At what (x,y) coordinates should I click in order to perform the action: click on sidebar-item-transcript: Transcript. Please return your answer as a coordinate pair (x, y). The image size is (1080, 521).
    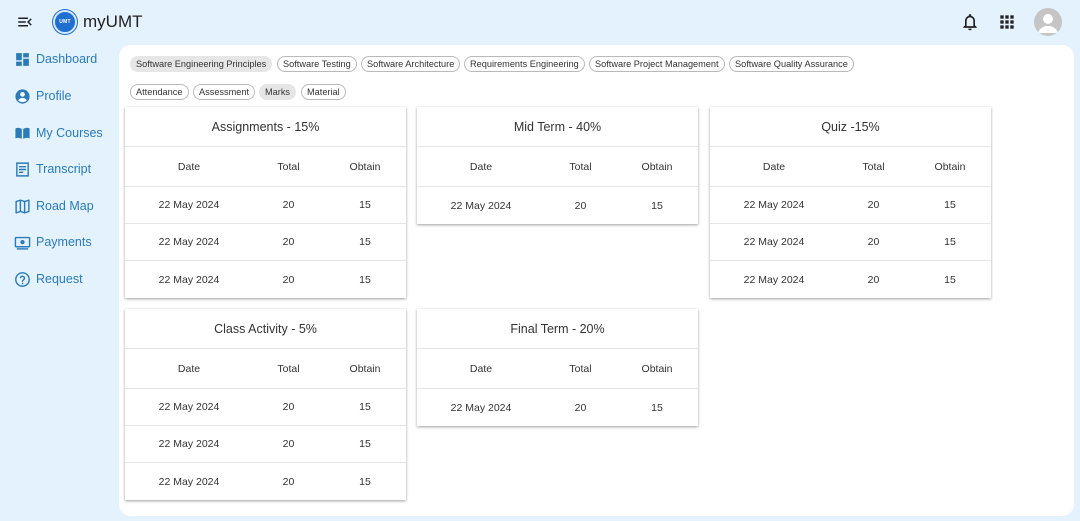
    Looking at the image, I should click on (66, 170).